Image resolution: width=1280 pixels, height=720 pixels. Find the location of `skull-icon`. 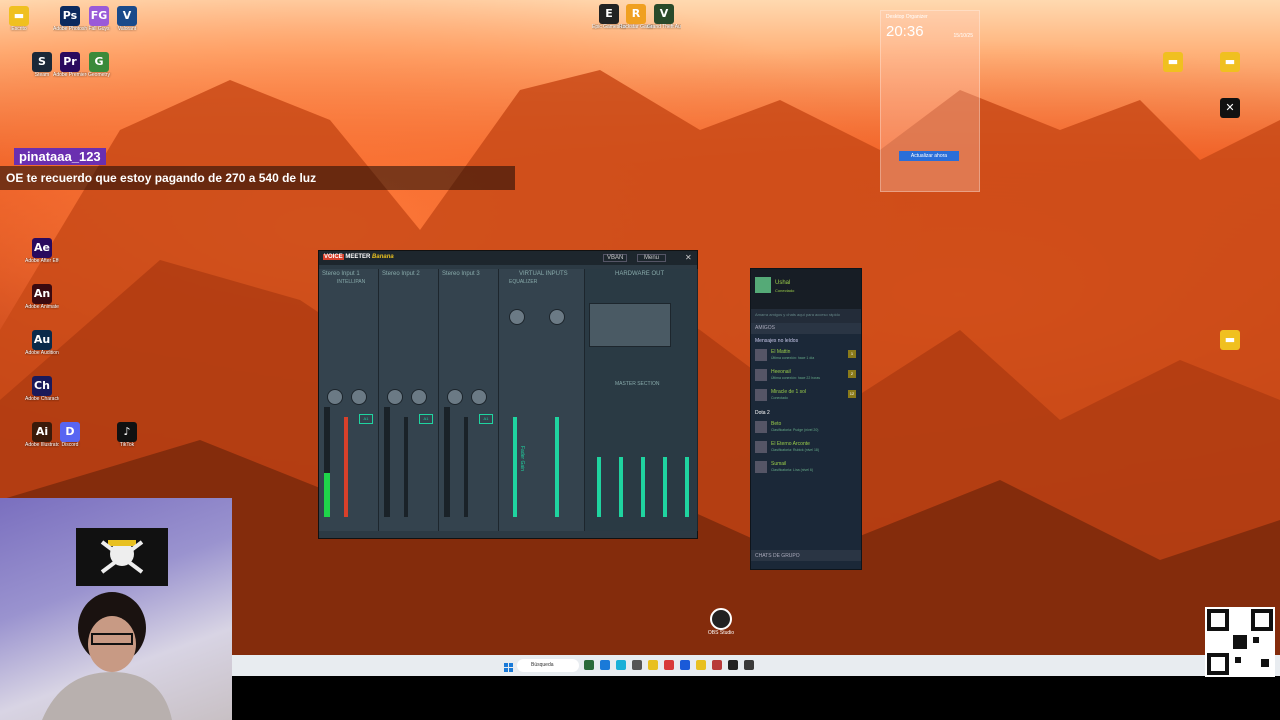

skull-icon is located at coordinates (122, 557).